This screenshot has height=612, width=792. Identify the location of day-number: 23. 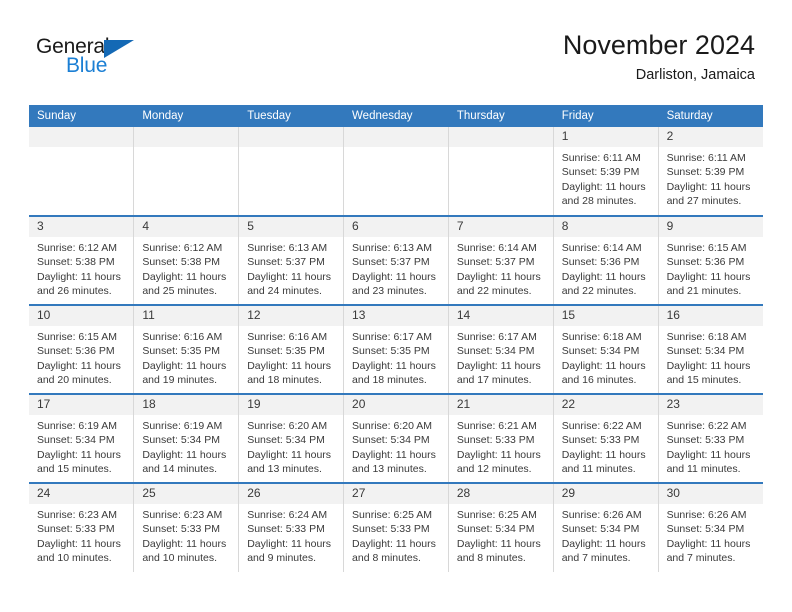
(710, 405).